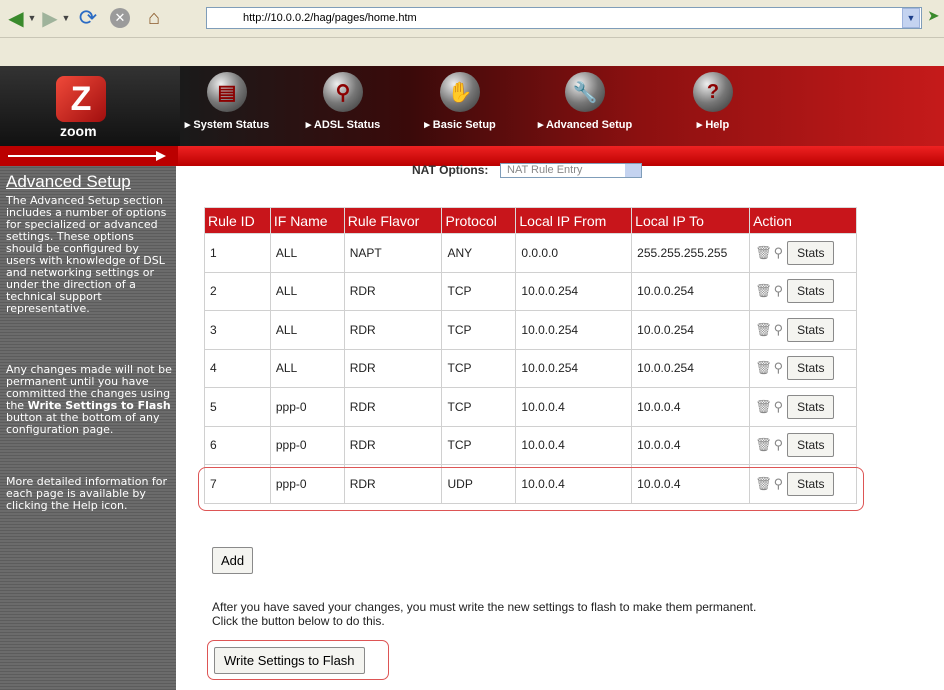 This screenshot has height=690, width=944. What do you see at coordinates (911, 18) in the screenshot?
I see `address-dropdown-icon: ▼` at bounding box center [911, 18].